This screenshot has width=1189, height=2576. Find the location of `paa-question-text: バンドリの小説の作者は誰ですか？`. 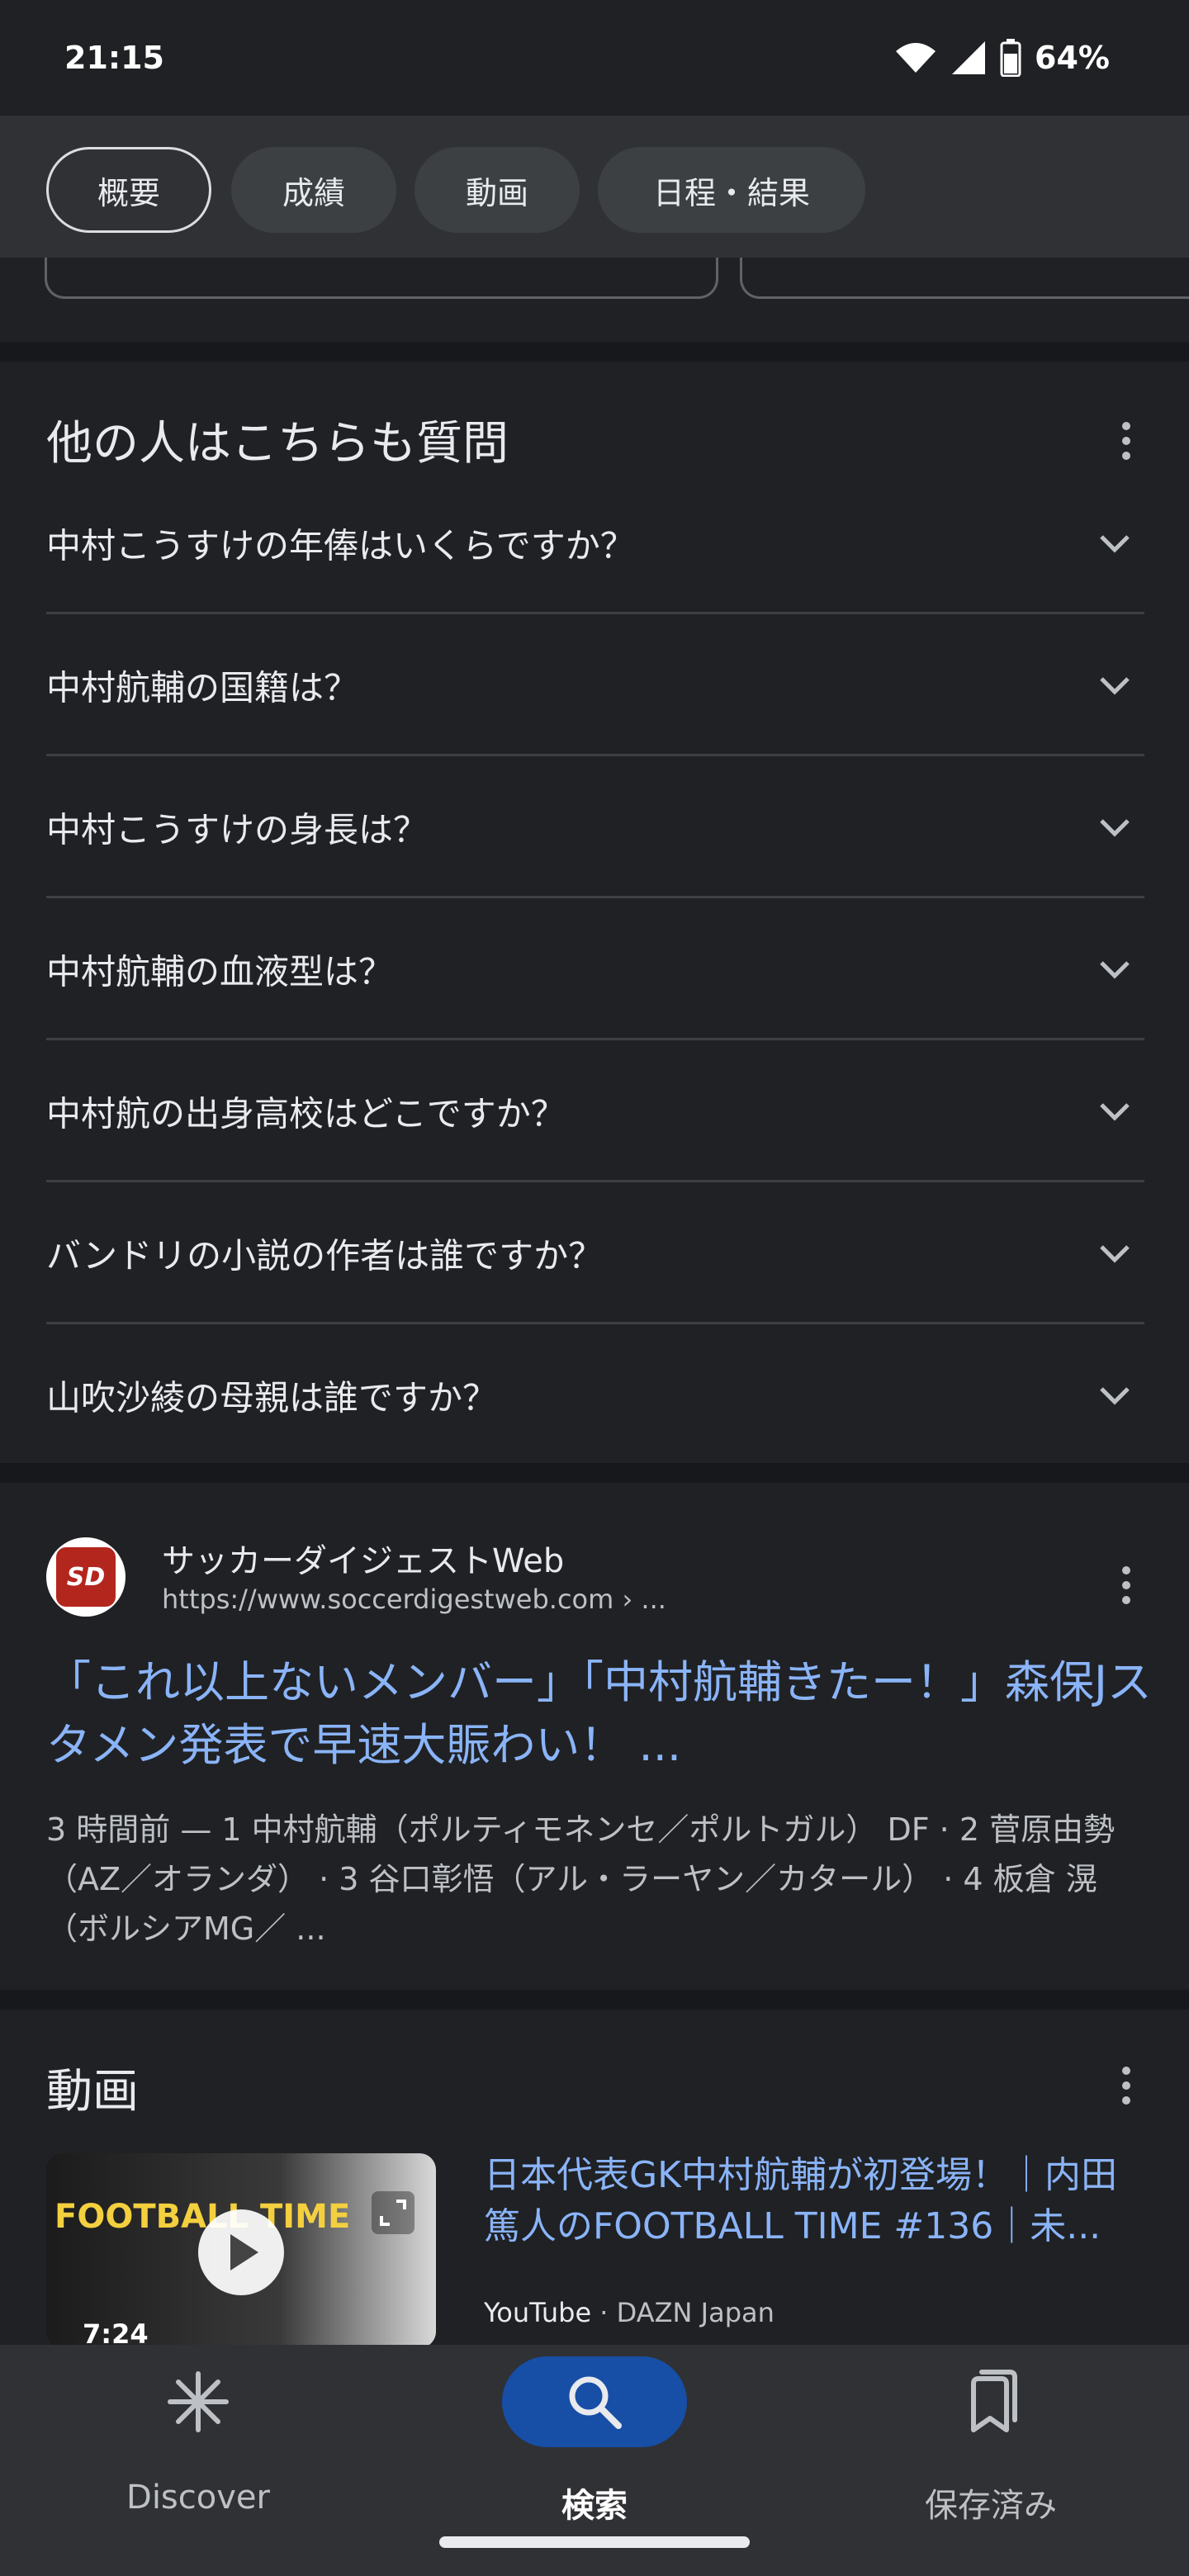

paa-question-text: バンドリの小説の作者は誰ですか？ is located at coordinates (325, 1255).